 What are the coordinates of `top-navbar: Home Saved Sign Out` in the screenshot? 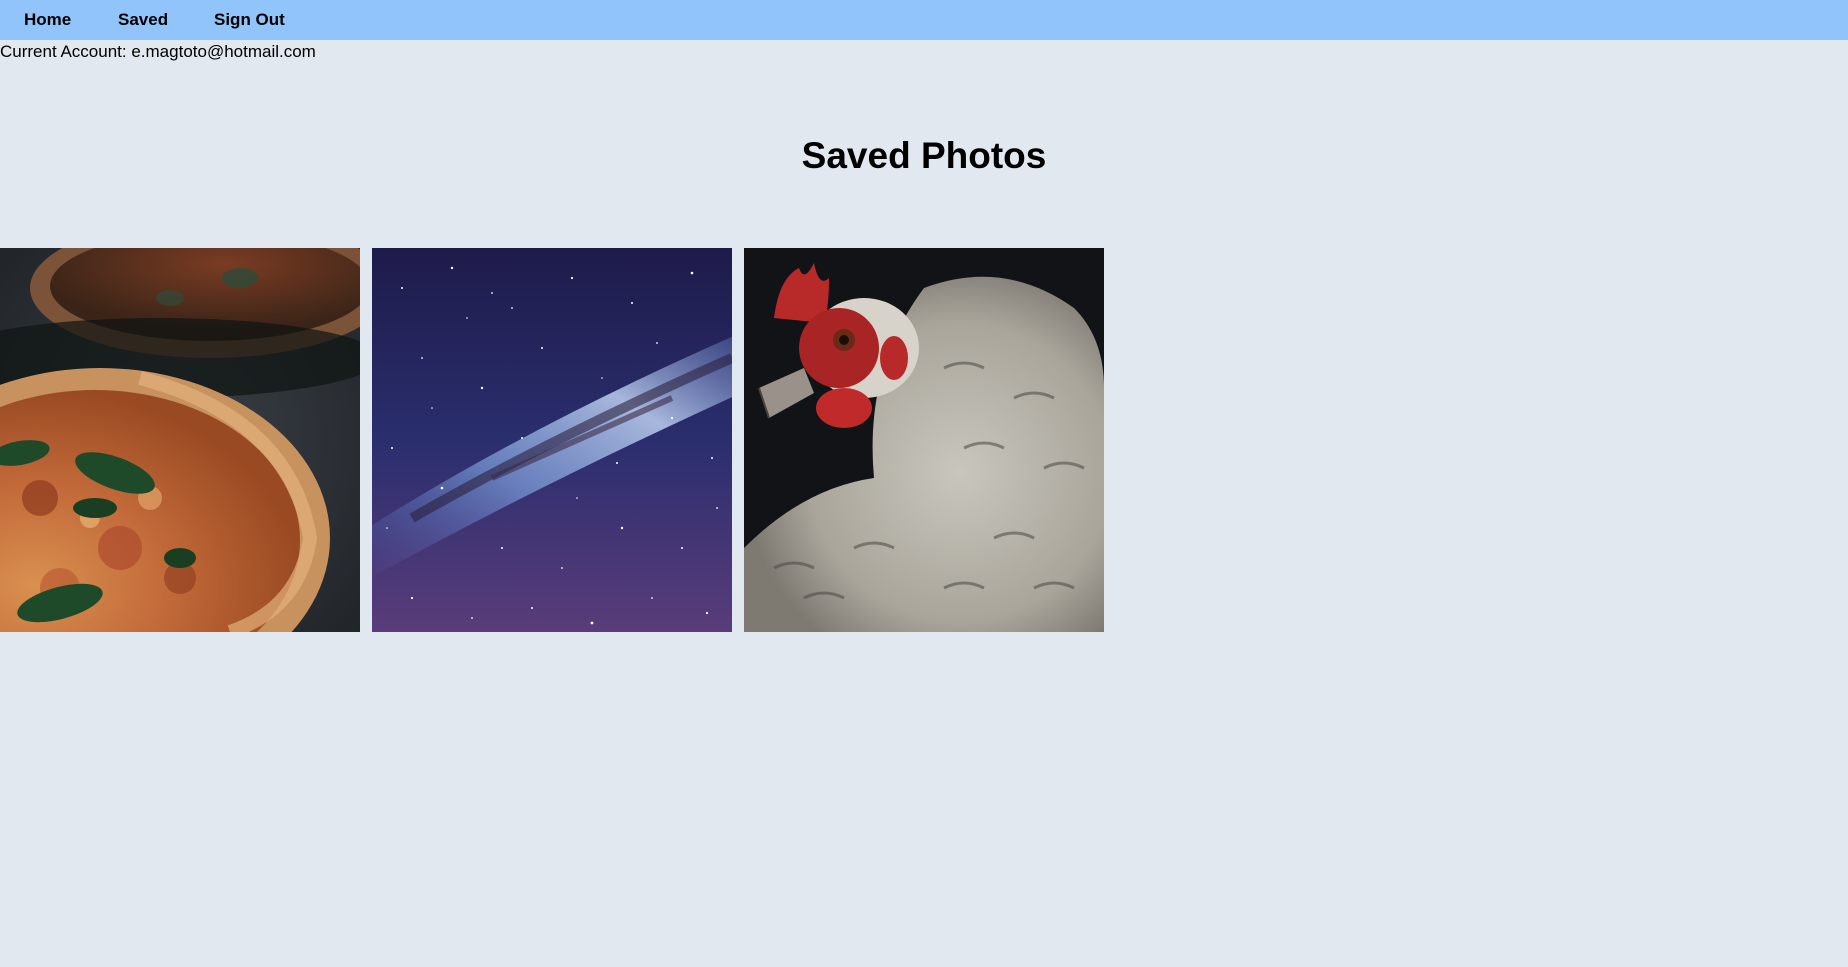 It's located at (924, 20).